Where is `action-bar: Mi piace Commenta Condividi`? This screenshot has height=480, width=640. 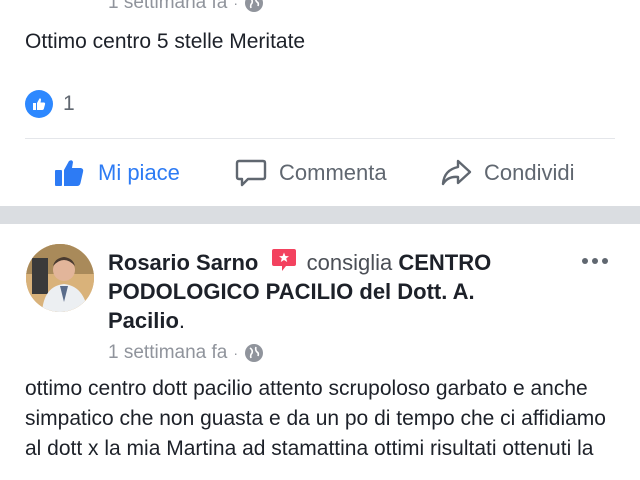 action-bar: Mi piace Commenta Condividi is located at coordinates (320, 174).